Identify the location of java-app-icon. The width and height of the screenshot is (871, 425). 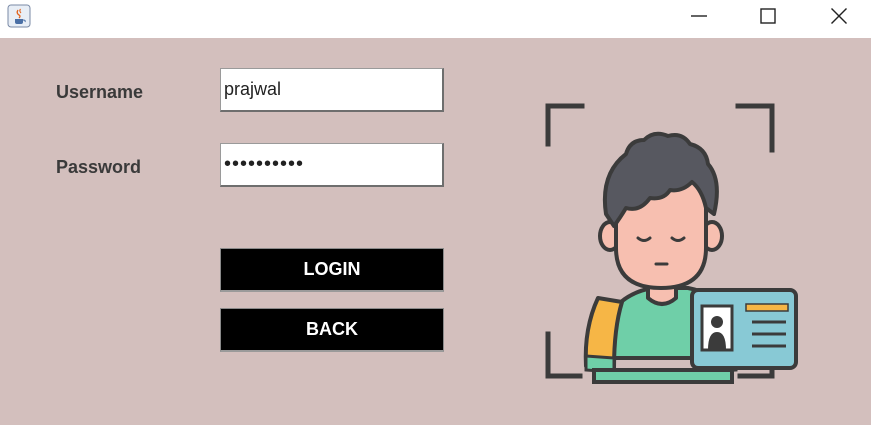
(19, 16).